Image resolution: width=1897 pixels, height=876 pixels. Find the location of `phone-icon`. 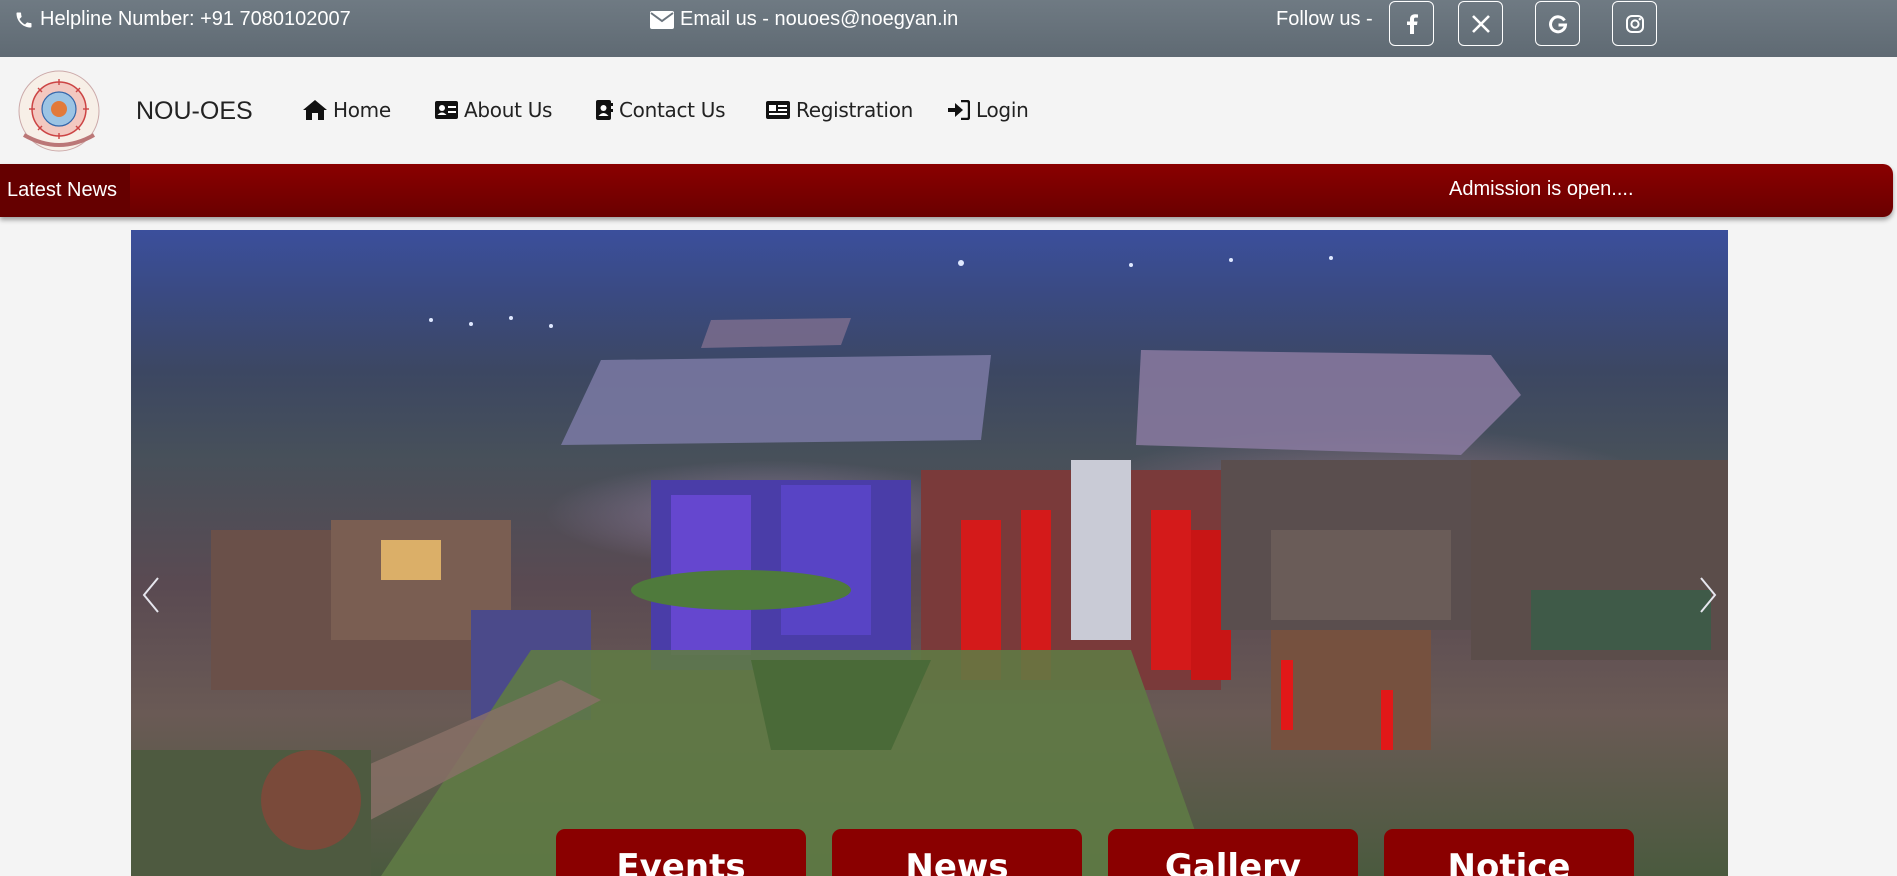

phone-icon is located at coordinates (24, 19).